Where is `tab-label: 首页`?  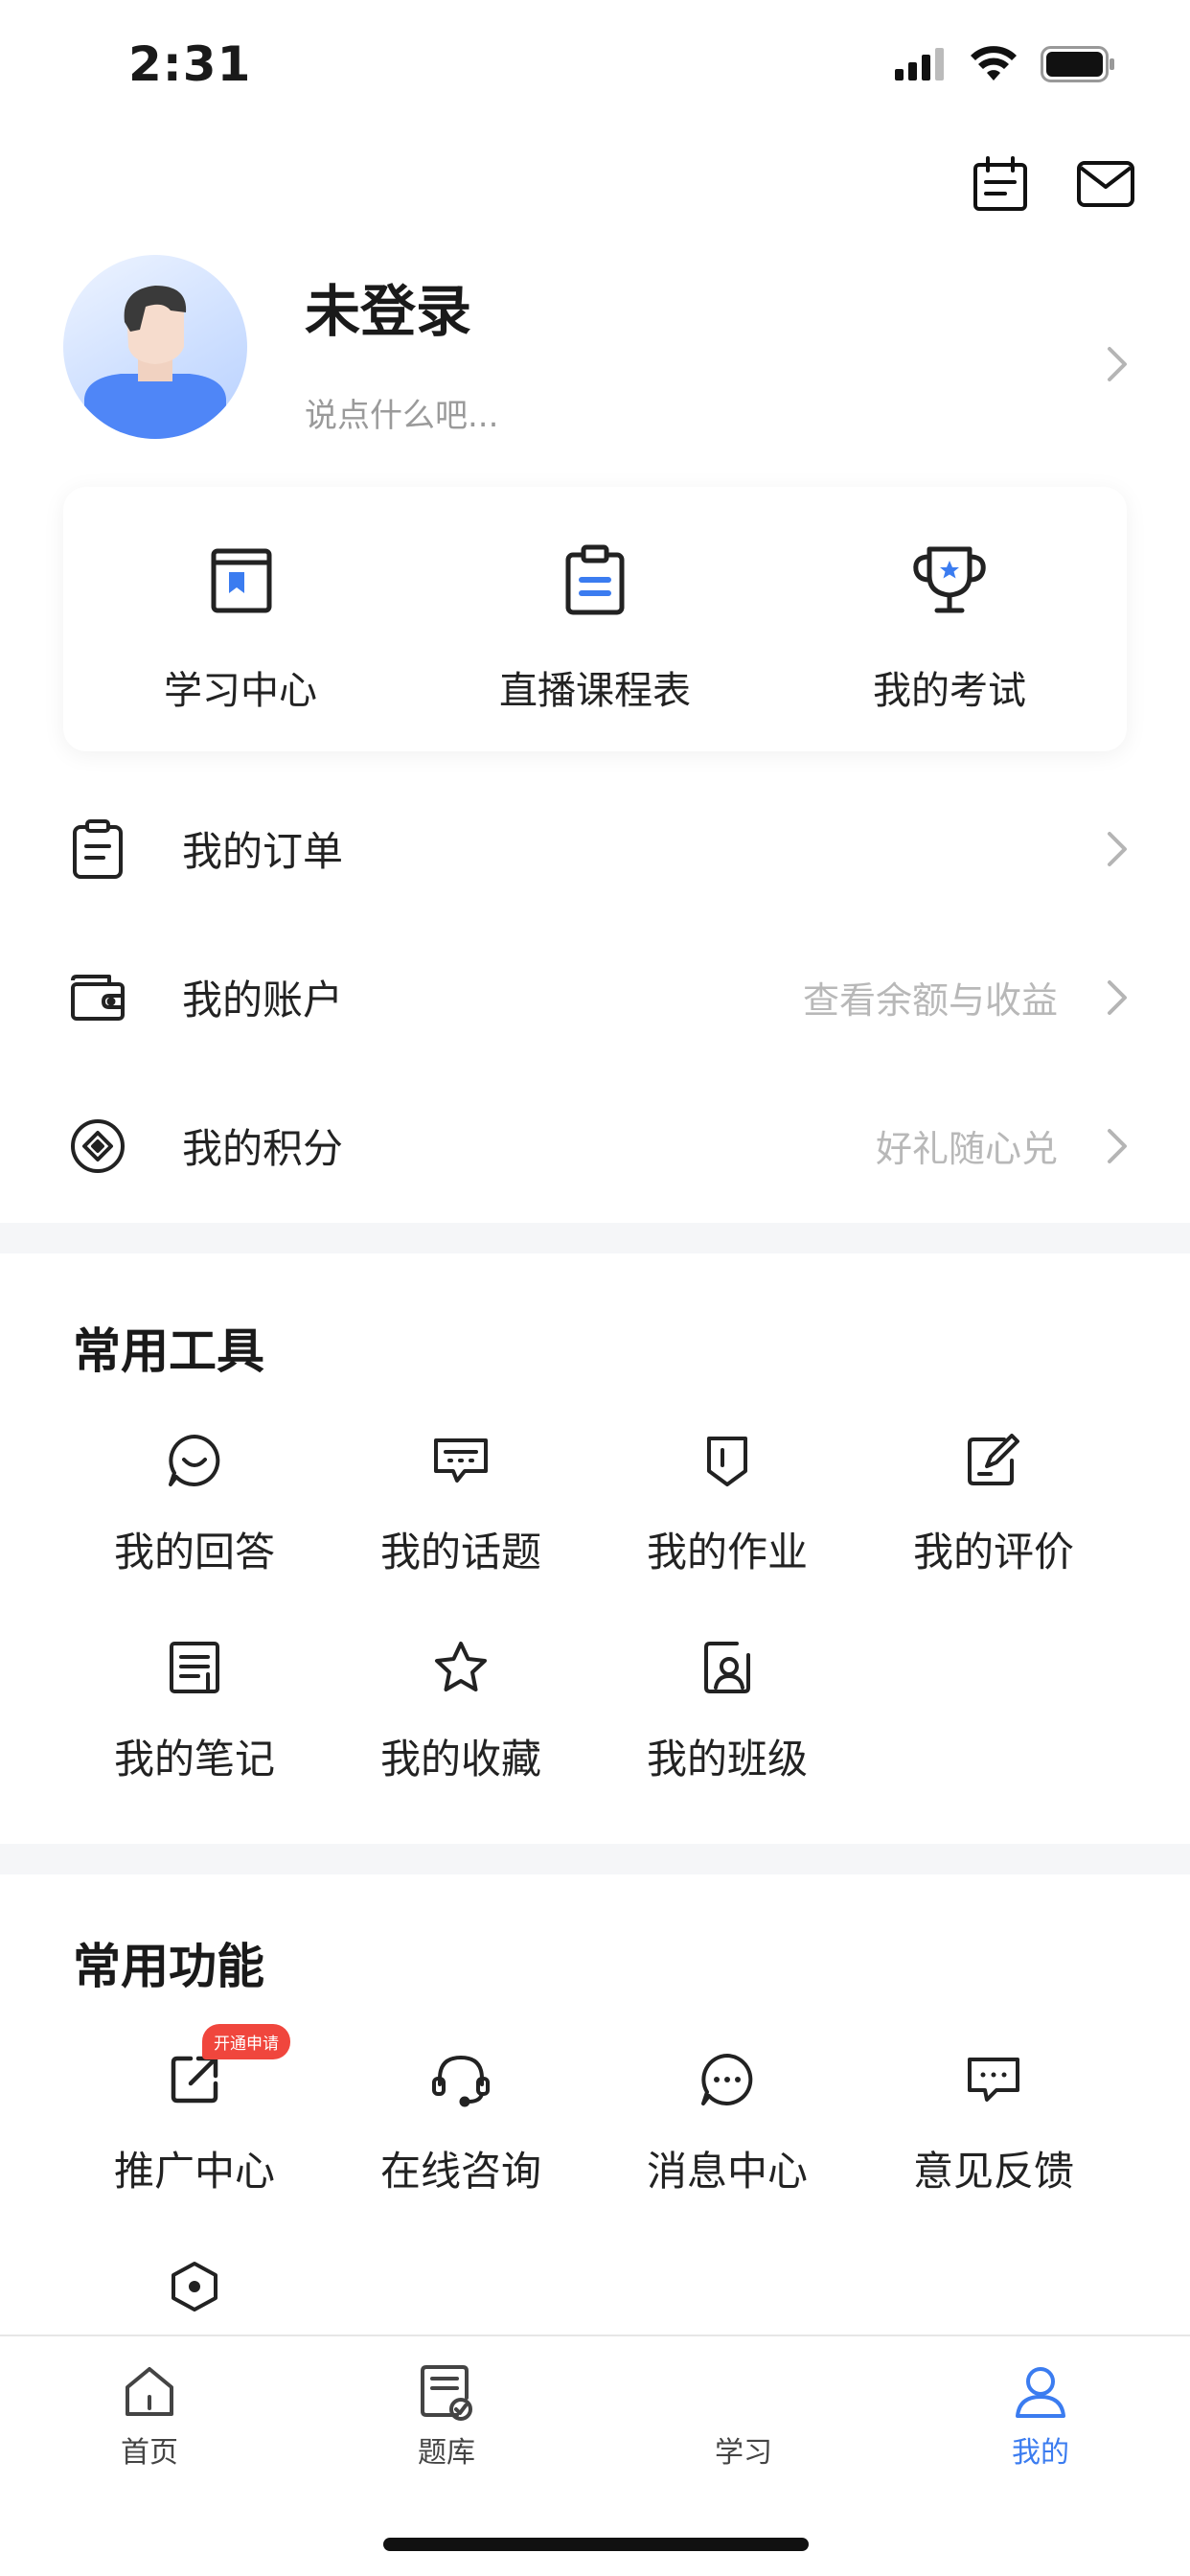 tab-label: 首页 is located at coordinates (150, 2453).